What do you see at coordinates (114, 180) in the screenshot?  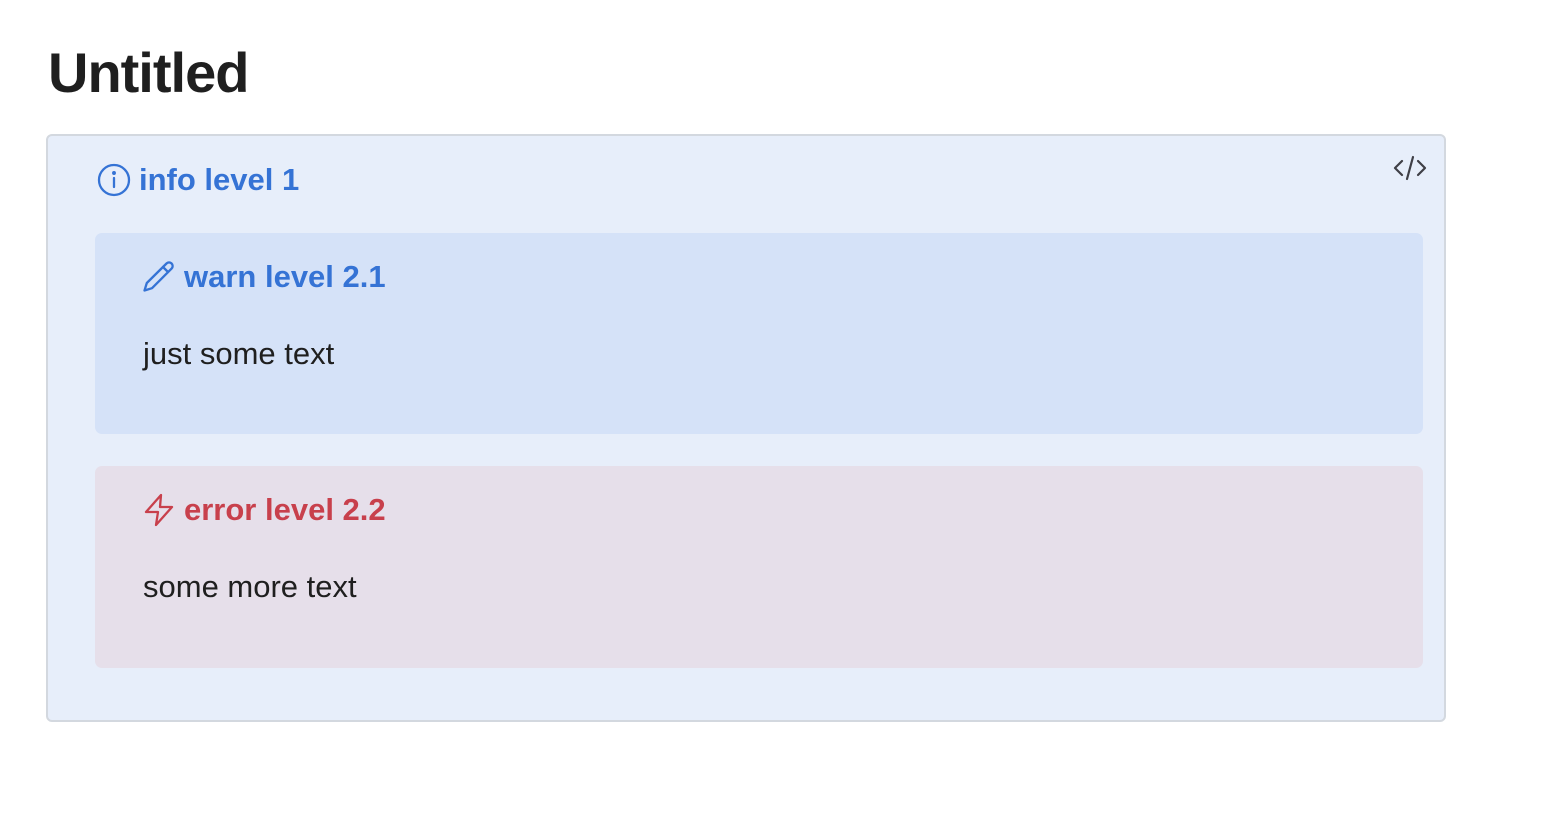 I see `info-icon` at bounding box center [114, 180].